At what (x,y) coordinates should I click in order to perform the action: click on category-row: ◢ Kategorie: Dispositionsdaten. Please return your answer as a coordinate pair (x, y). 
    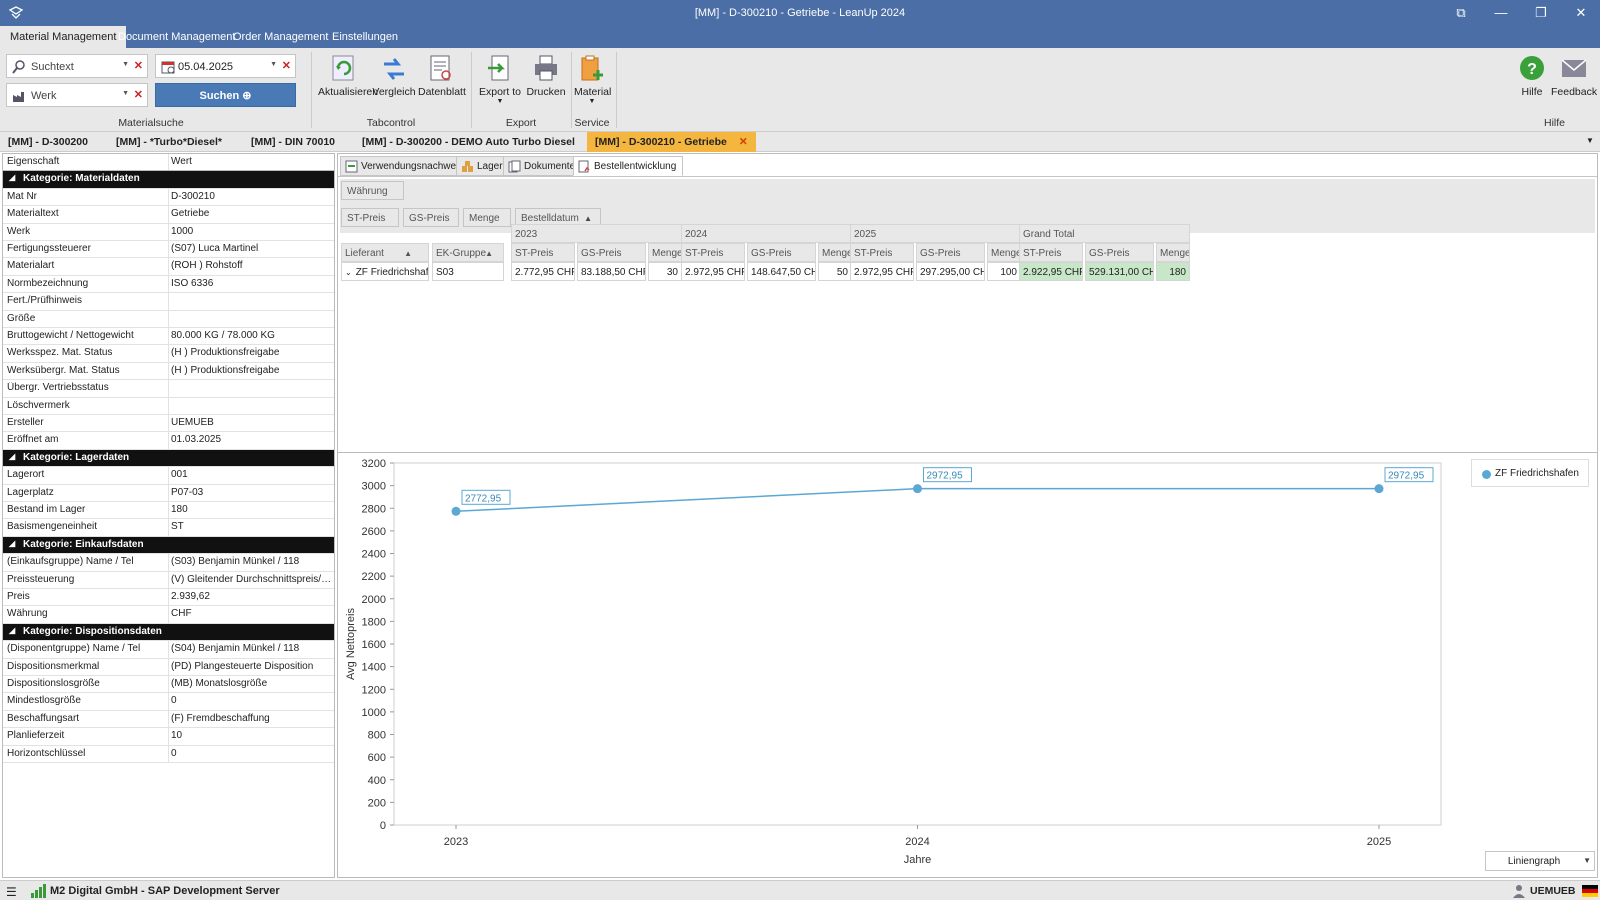
    Looking at the image, I should click on (168, 632).